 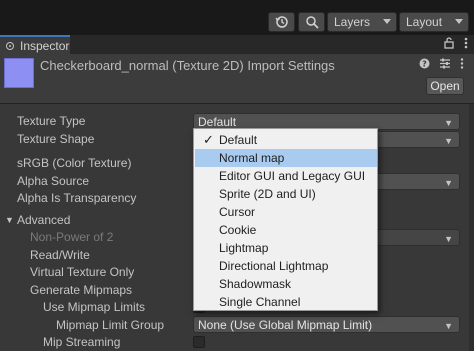 What do you see at coordinates (43, 220) in the screenshot?
I see `advanced-foldout: Advanced` at bounding box center [43, 220].